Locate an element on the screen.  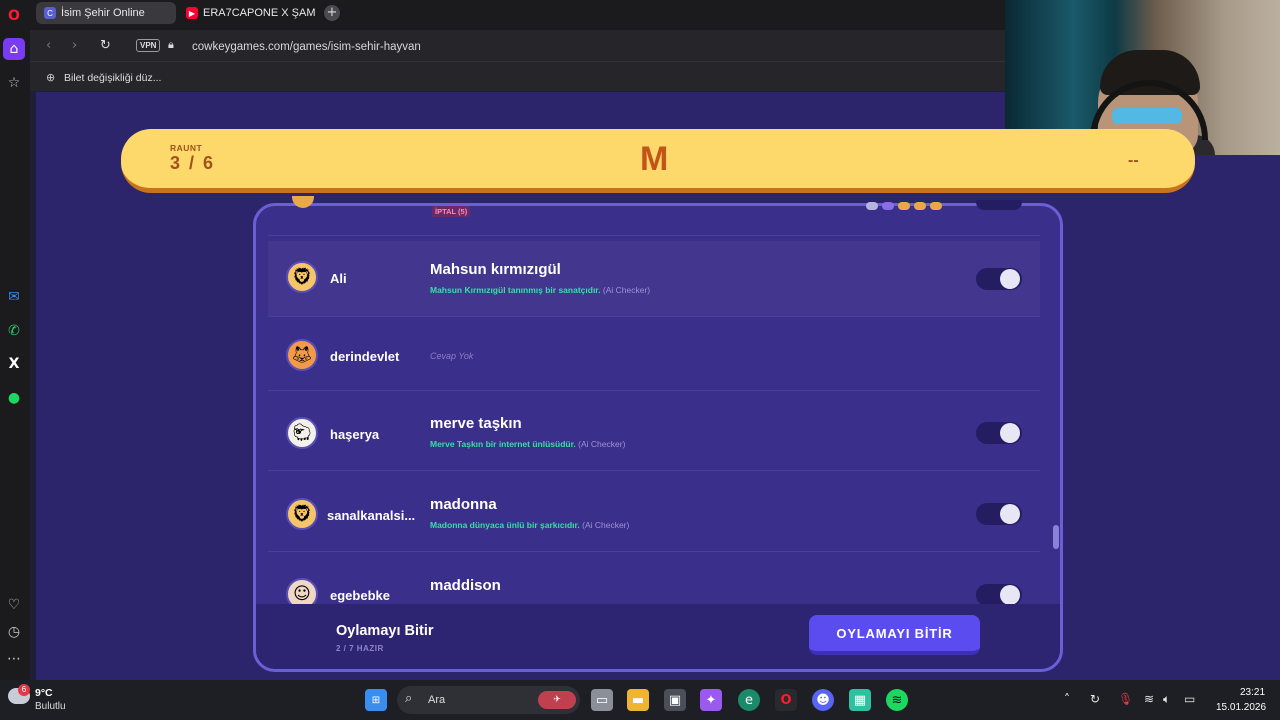
search-placeholder: Ara is located at coordinates (437, 700).